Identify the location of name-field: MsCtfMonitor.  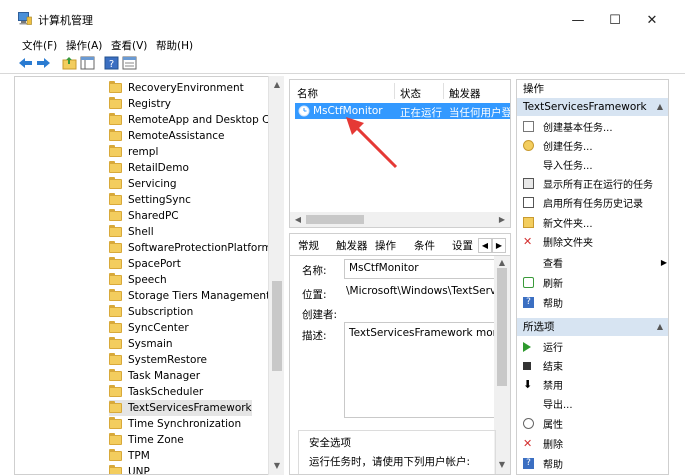
(420, 269).